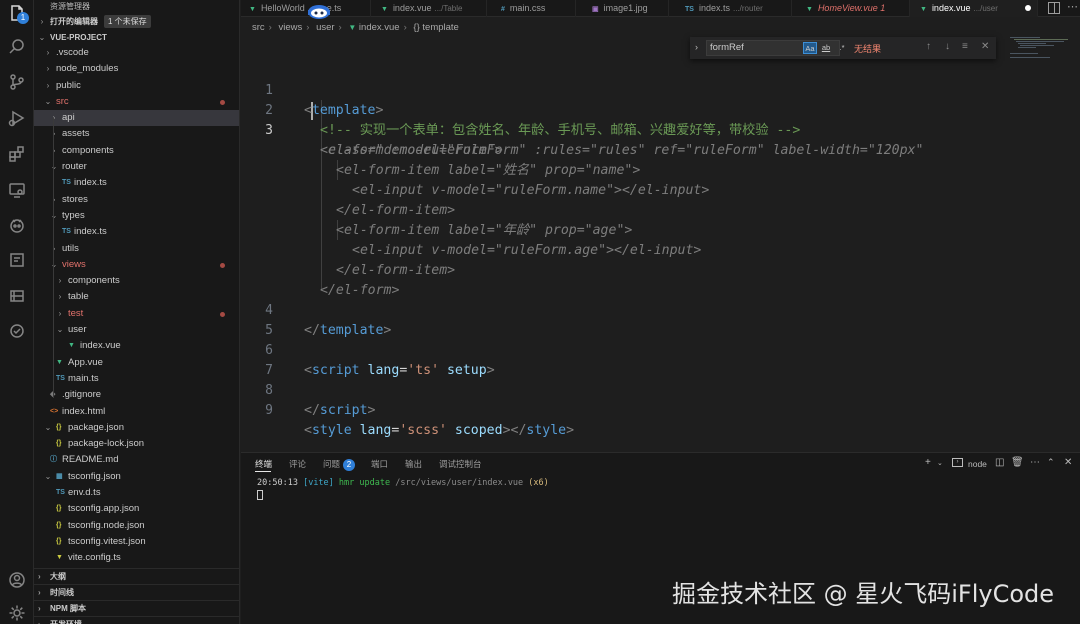  I want to click on tree-item: {} tsconfig.vitest.json, so click(136, 542).